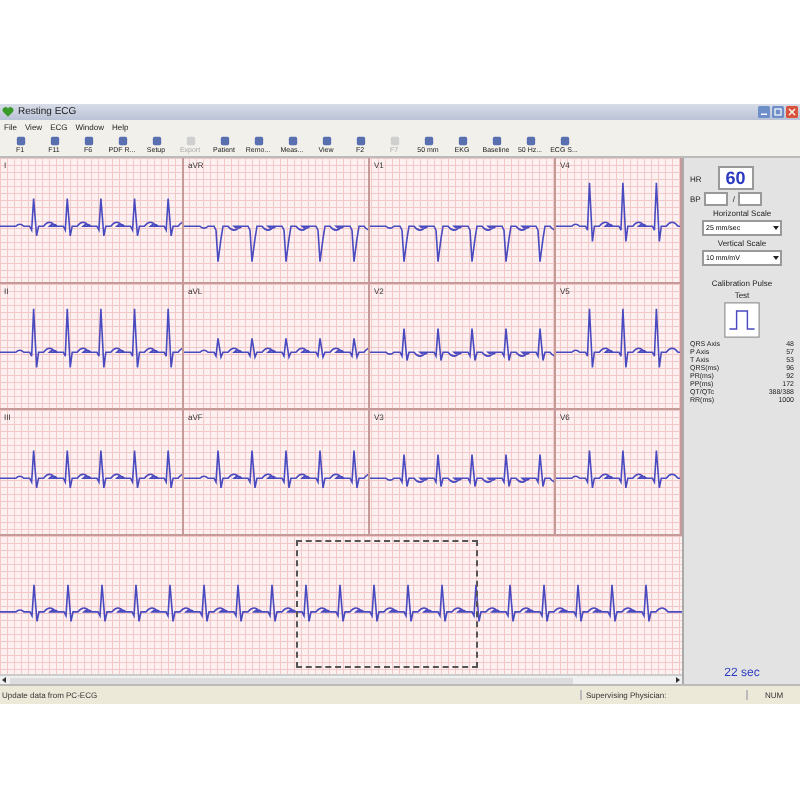  What do you see at coordinates (678, 680) in the screenshot?
I see `right-arrow-icon` at bounding box center [678, 680].